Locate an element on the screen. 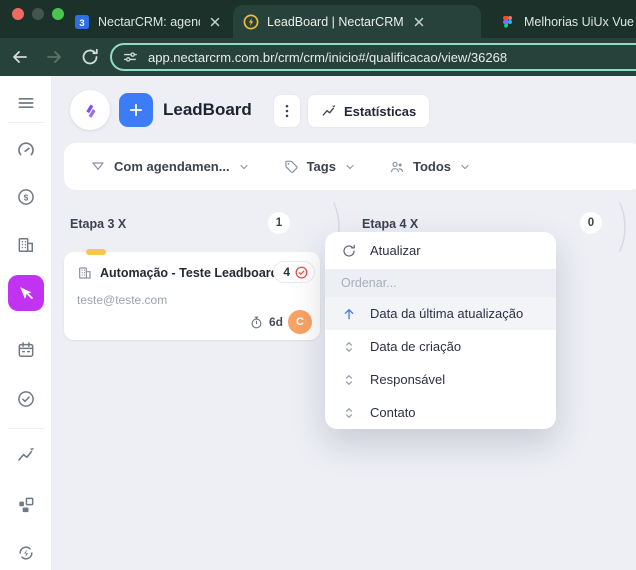 The image size is (636, 570). site-settings-icon is located at coordinates (130, 57).